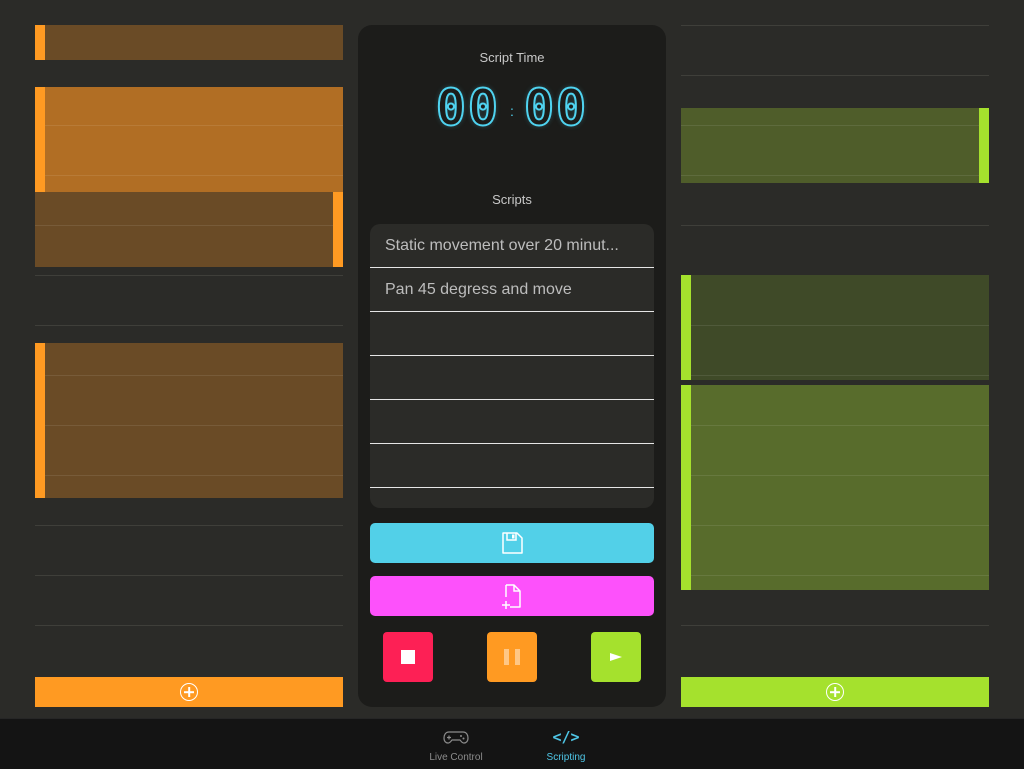 The width and height of the screenshot is (1024, 769). I want to click on gamepad-icon, so click(456, 737).